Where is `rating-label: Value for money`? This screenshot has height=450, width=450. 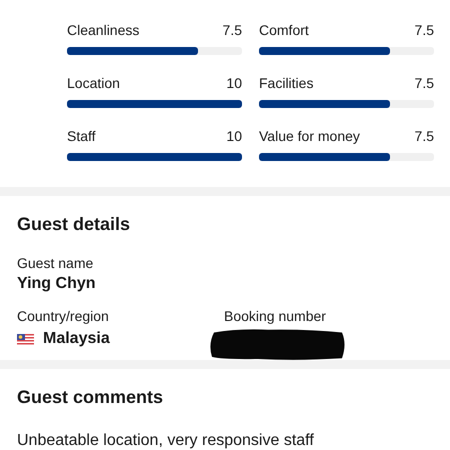 rating-label: Value for money is located at coordinates (309, 136).